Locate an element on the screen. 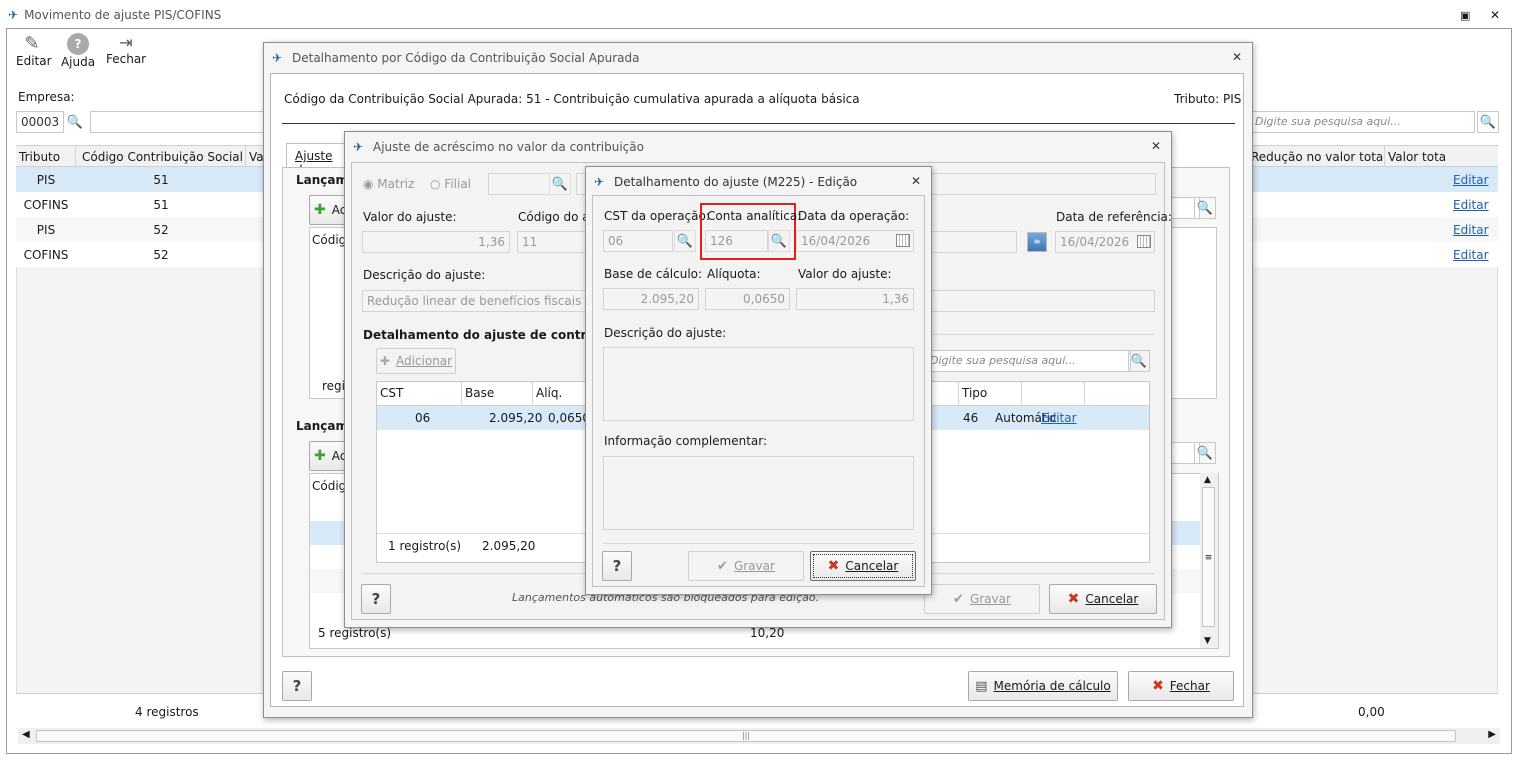 Image resolution: width=1518 pixels, height=760 pixels. valor-input: 1,36 is located at coordinates (436, 242).